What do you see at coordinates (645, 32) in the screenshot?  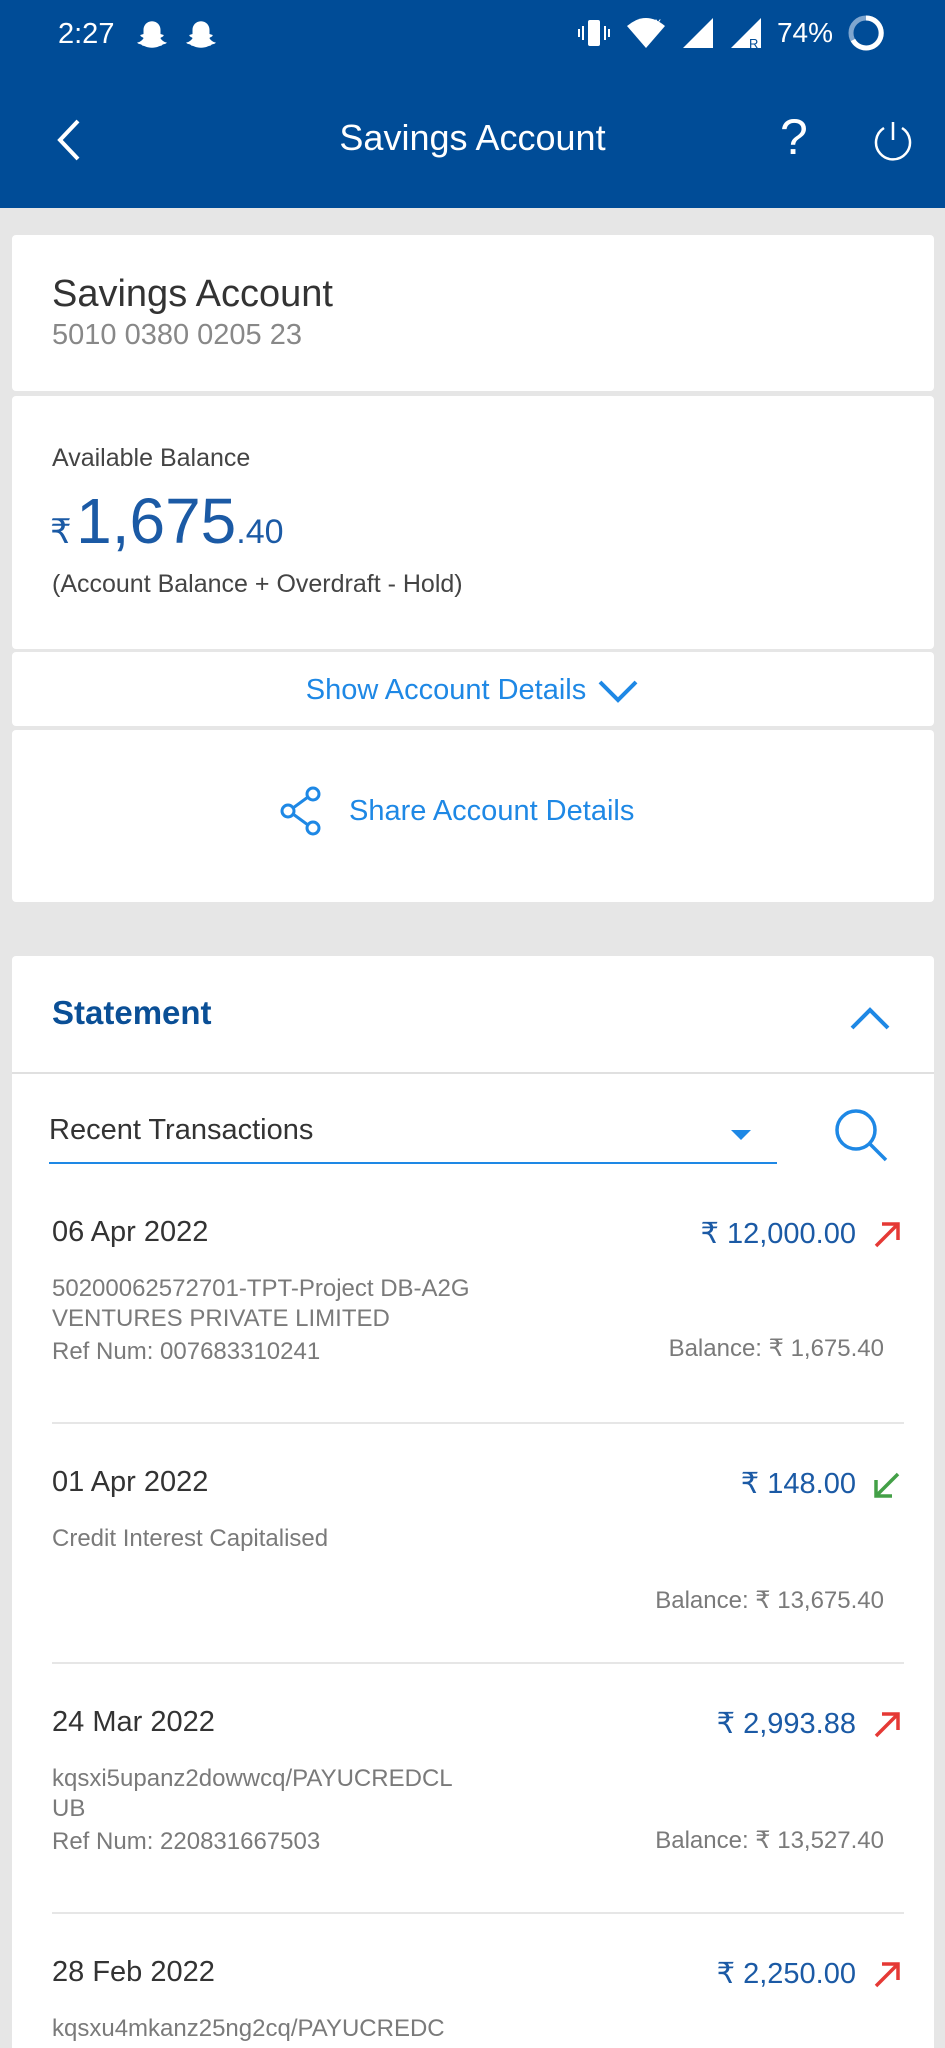 I see `wifi-icon: x` at bounding box center [645, 32].